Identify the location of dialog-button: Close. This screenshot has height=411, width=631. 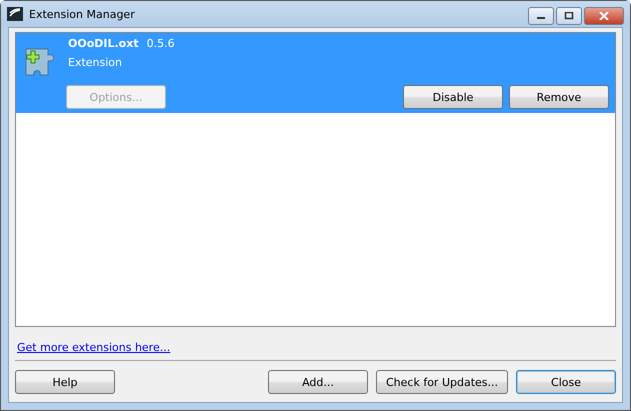
(566, 382).